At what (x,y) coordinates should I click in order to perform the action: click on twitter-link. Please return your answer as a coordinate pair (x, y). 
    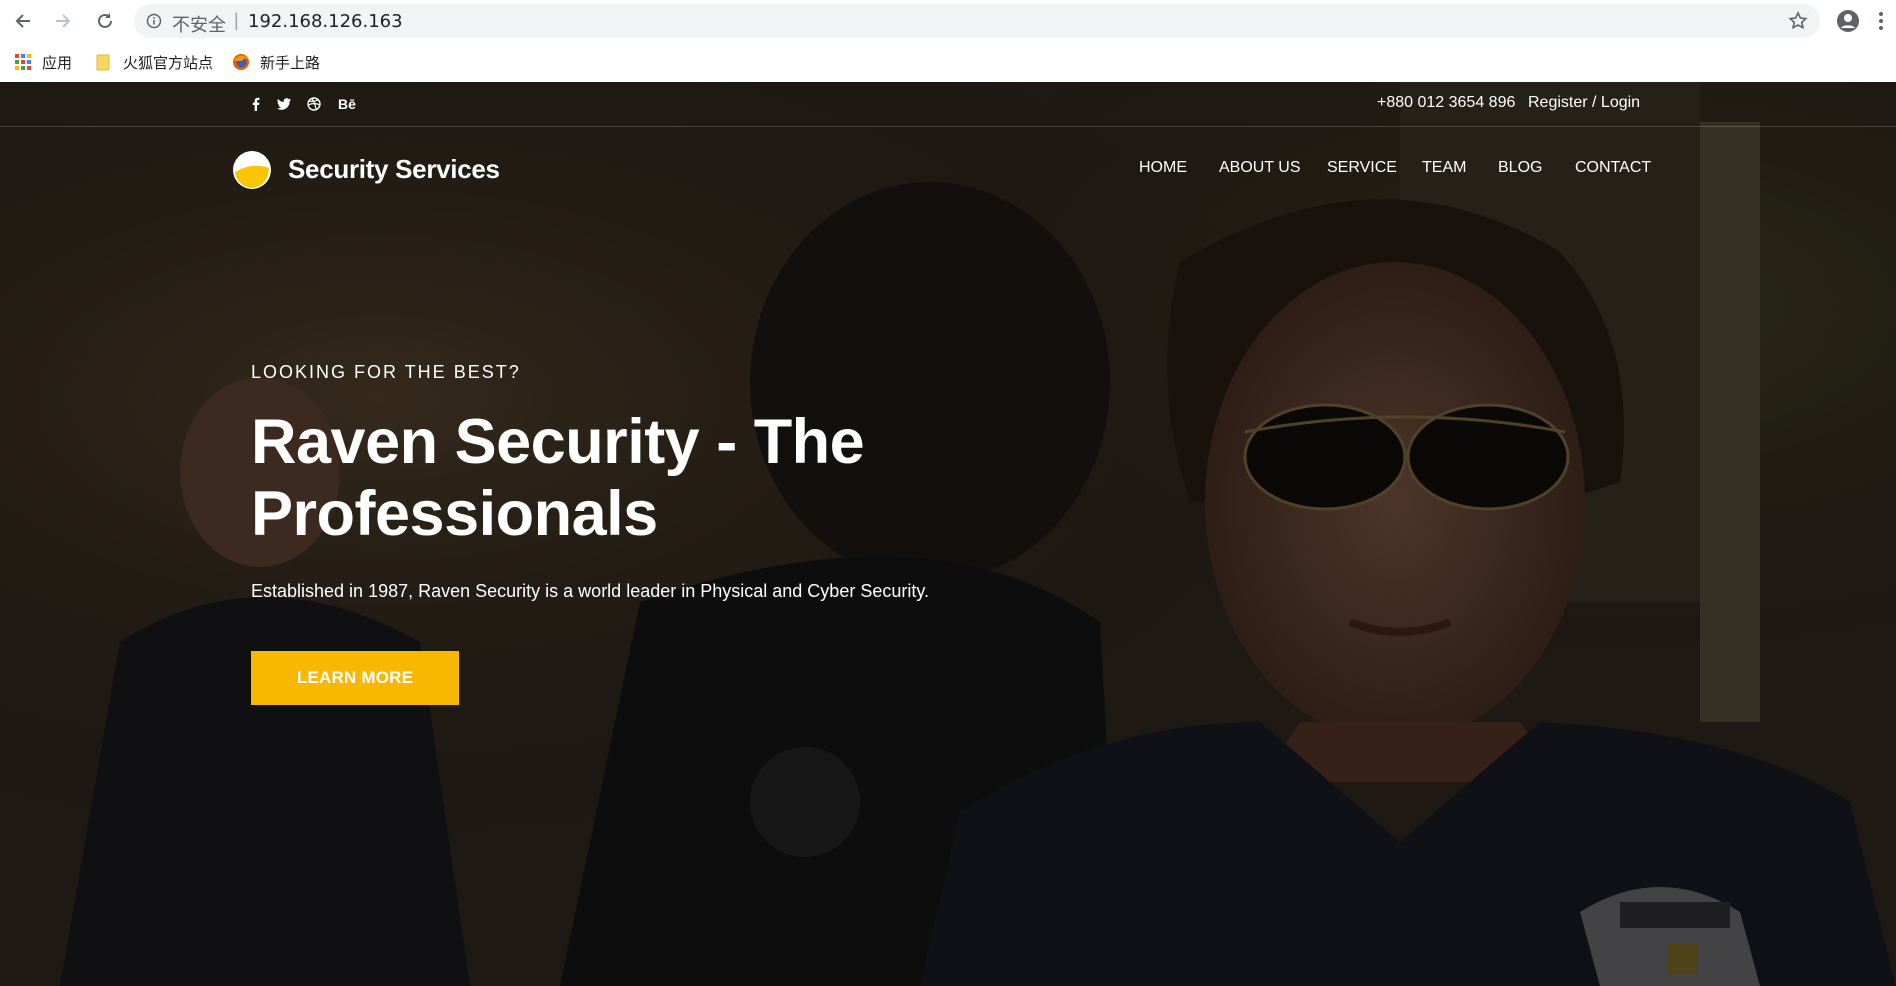
    Looking at the image, I should click on (284, 104).